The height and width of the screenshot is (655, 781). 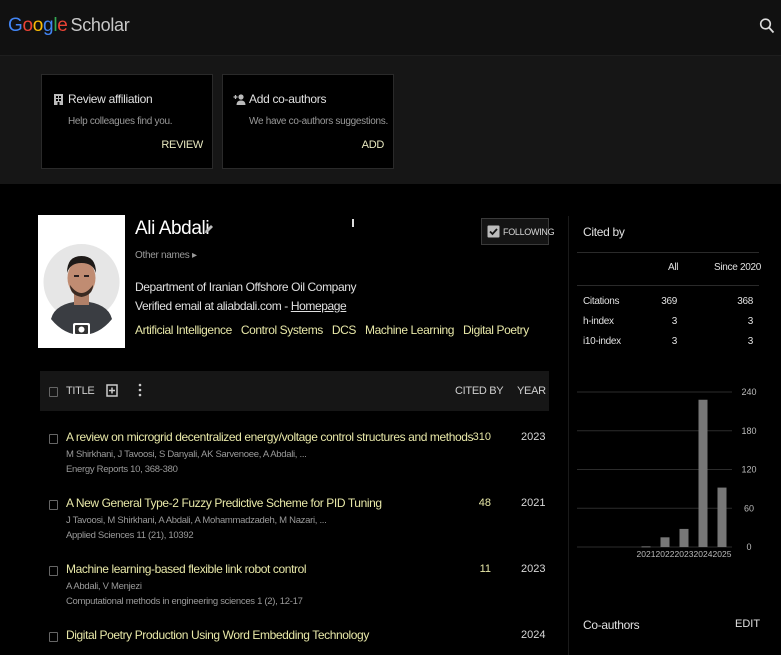 I want to click on person-add-icon, so click(x=239, y=99).